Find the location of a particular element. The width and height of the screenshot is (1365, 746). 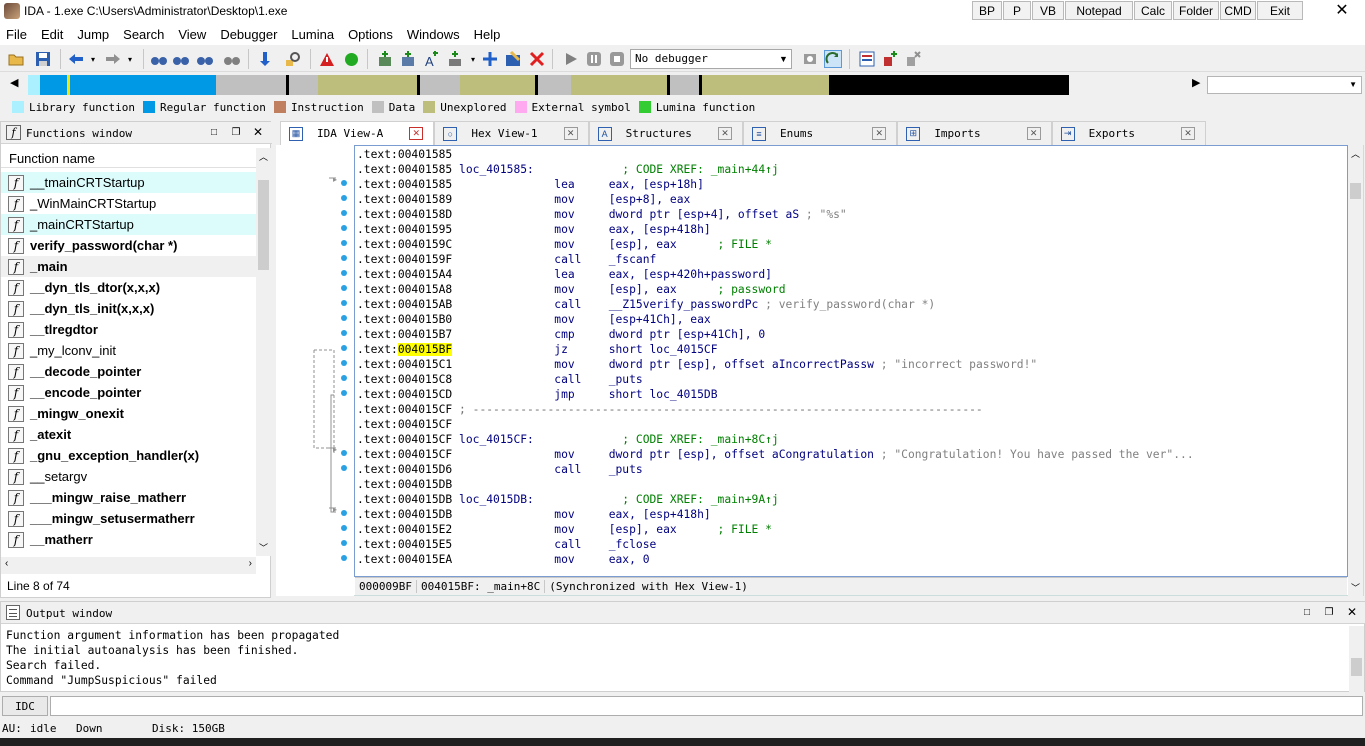

disasm-line: .text:004015A8 mov [esp], eax ; password is located at coordinates (571, 289).